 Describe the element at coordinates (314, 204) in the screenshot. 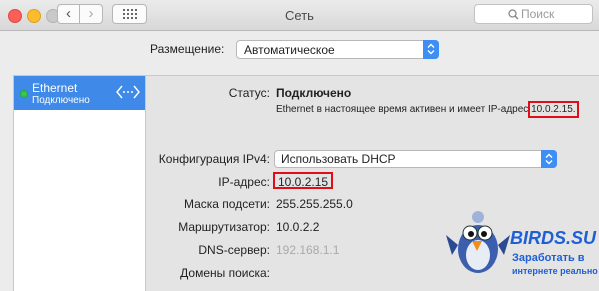

I see `subnet-mask-value: 255.255.255.0` at that location.